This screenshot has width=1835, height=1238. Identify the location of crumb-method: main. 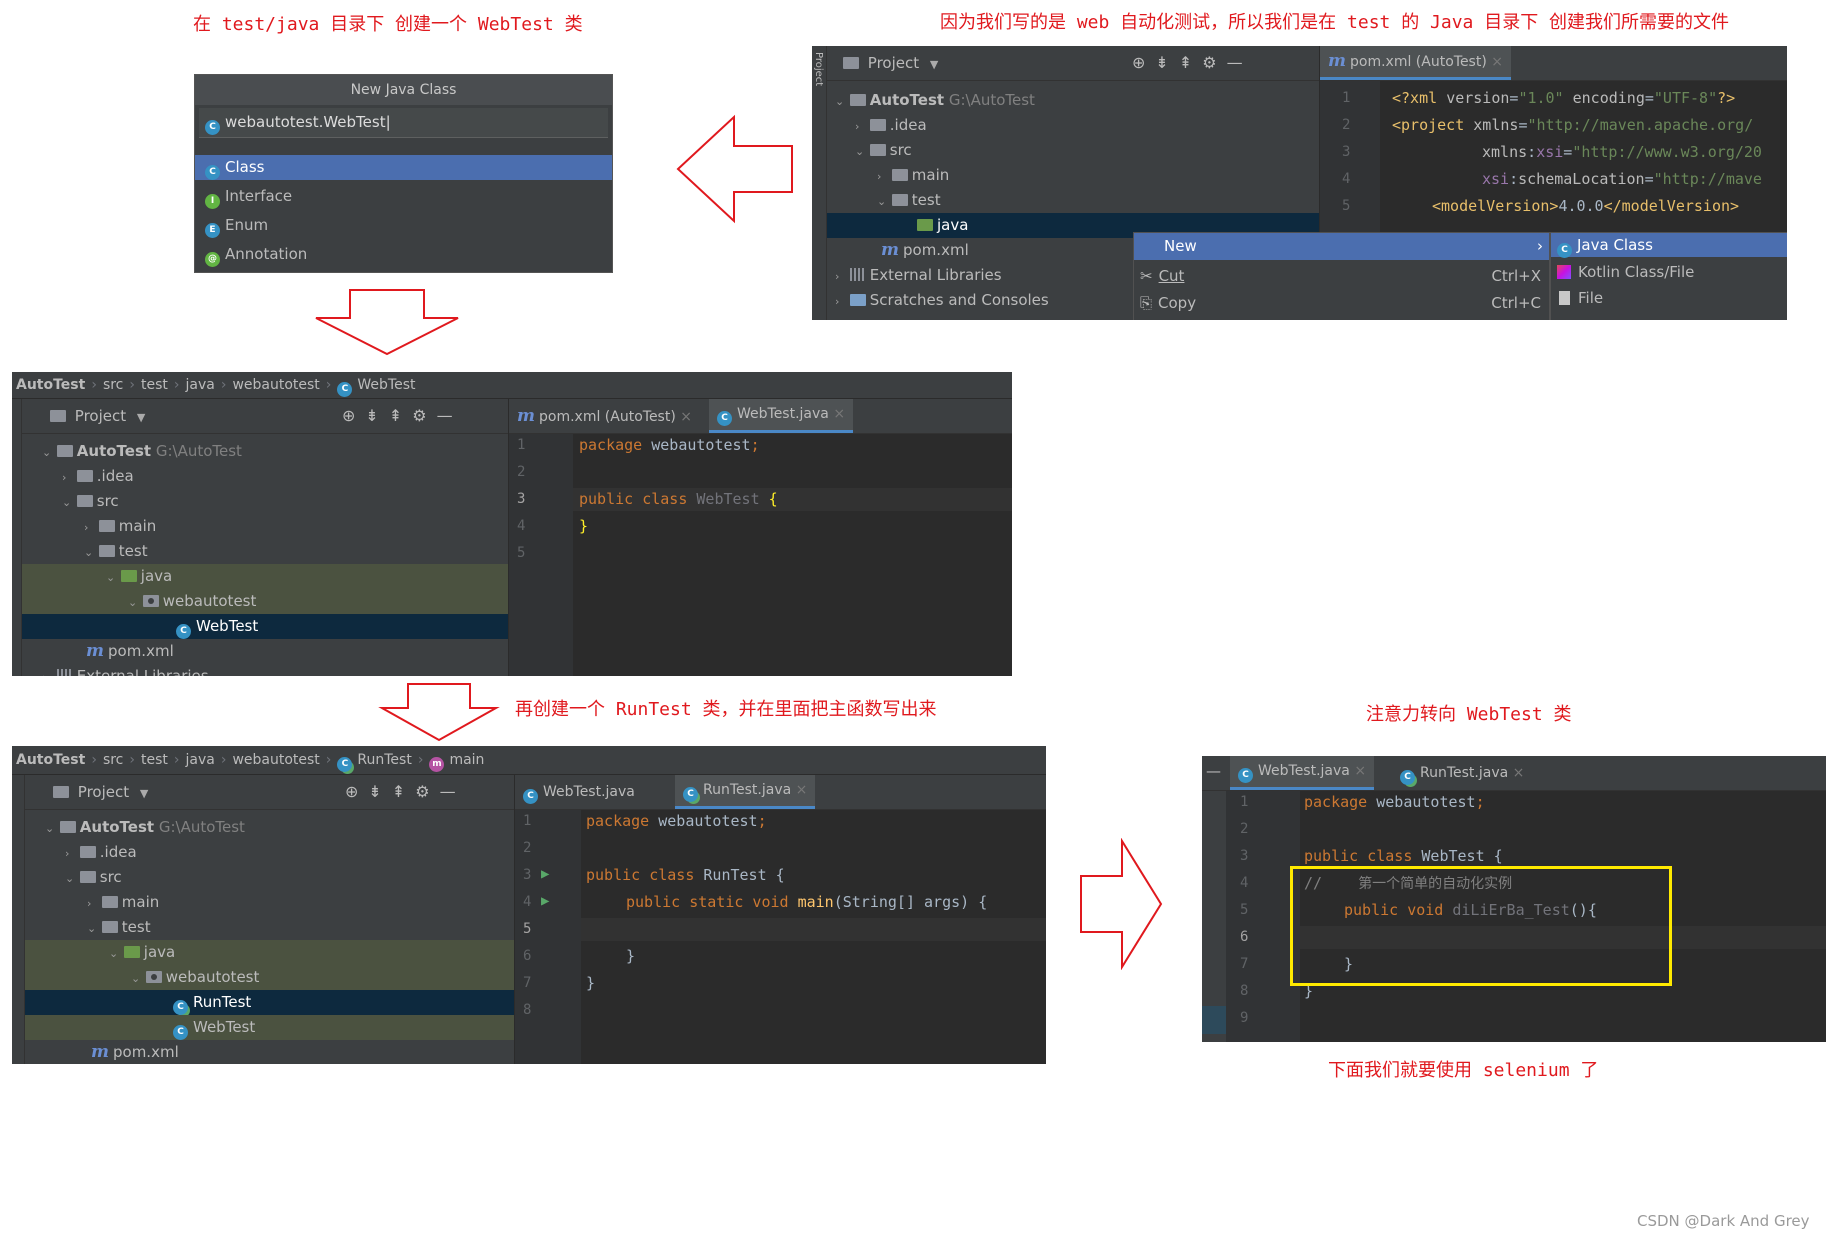
(466, 760).